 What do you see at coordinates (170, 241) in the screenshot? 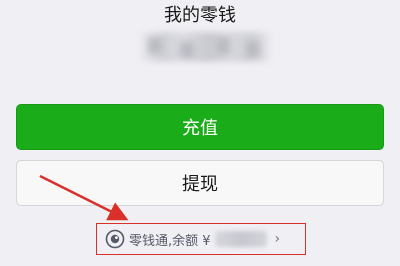
I see `lingqiantong-label: 零钱通,余额 ¥` at bounding box center [170, 241].